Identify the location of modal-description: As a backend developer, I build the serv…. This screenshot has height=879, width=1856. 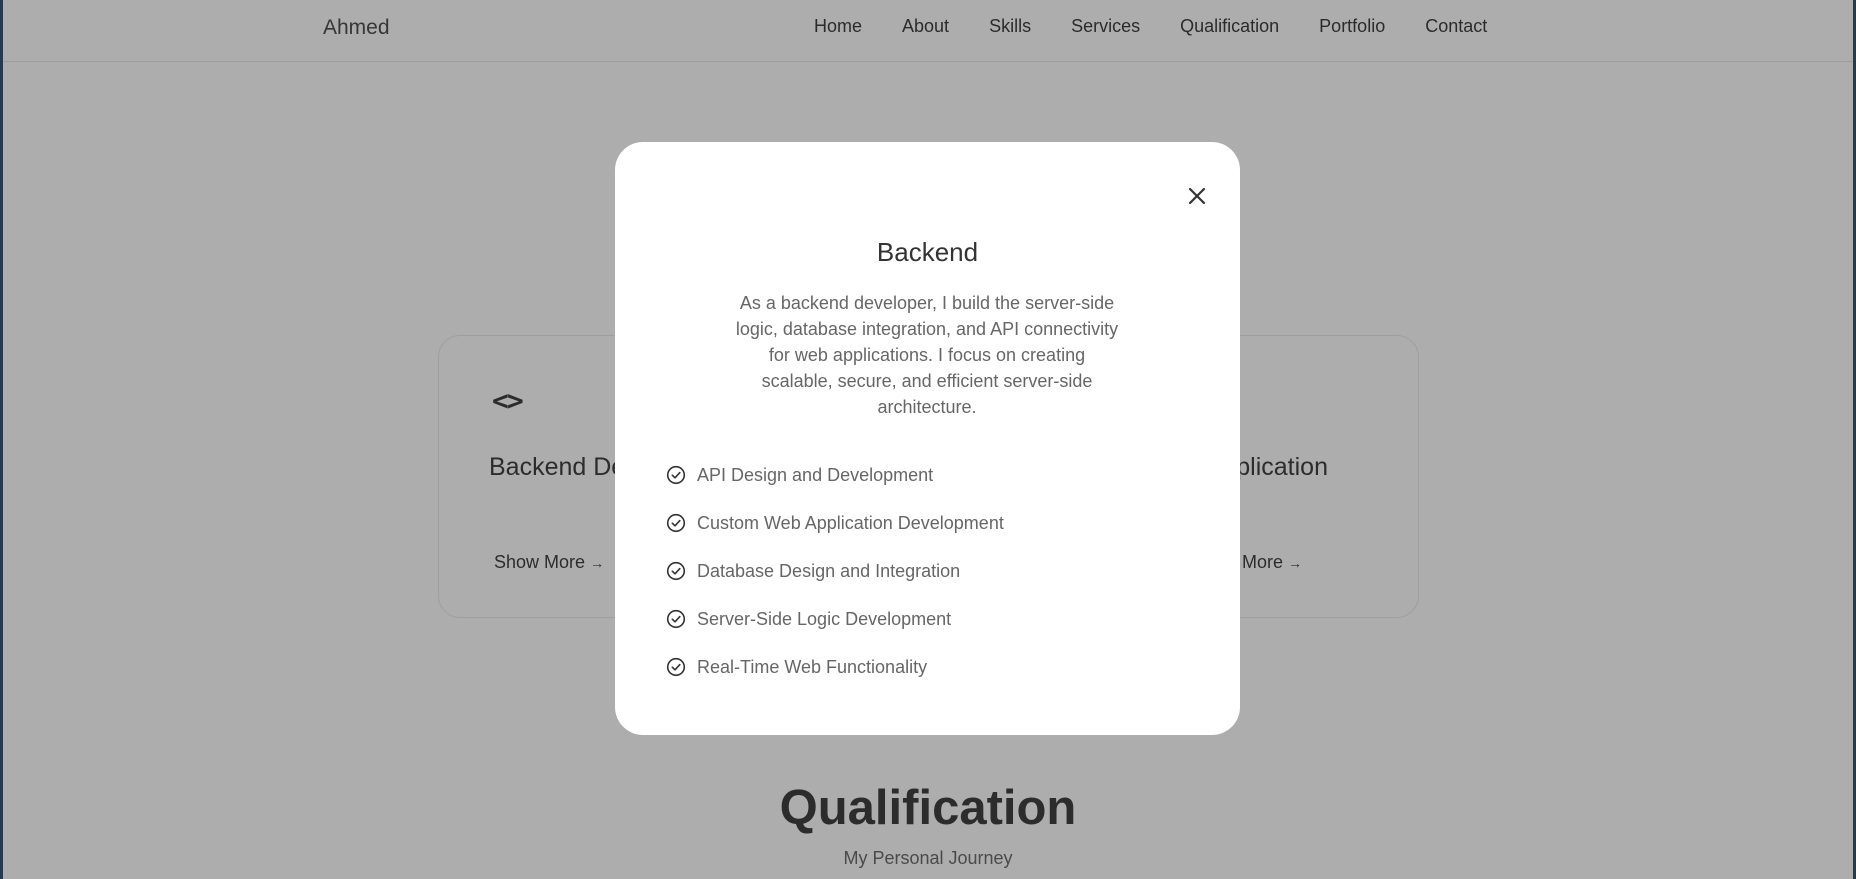
(927, 355).